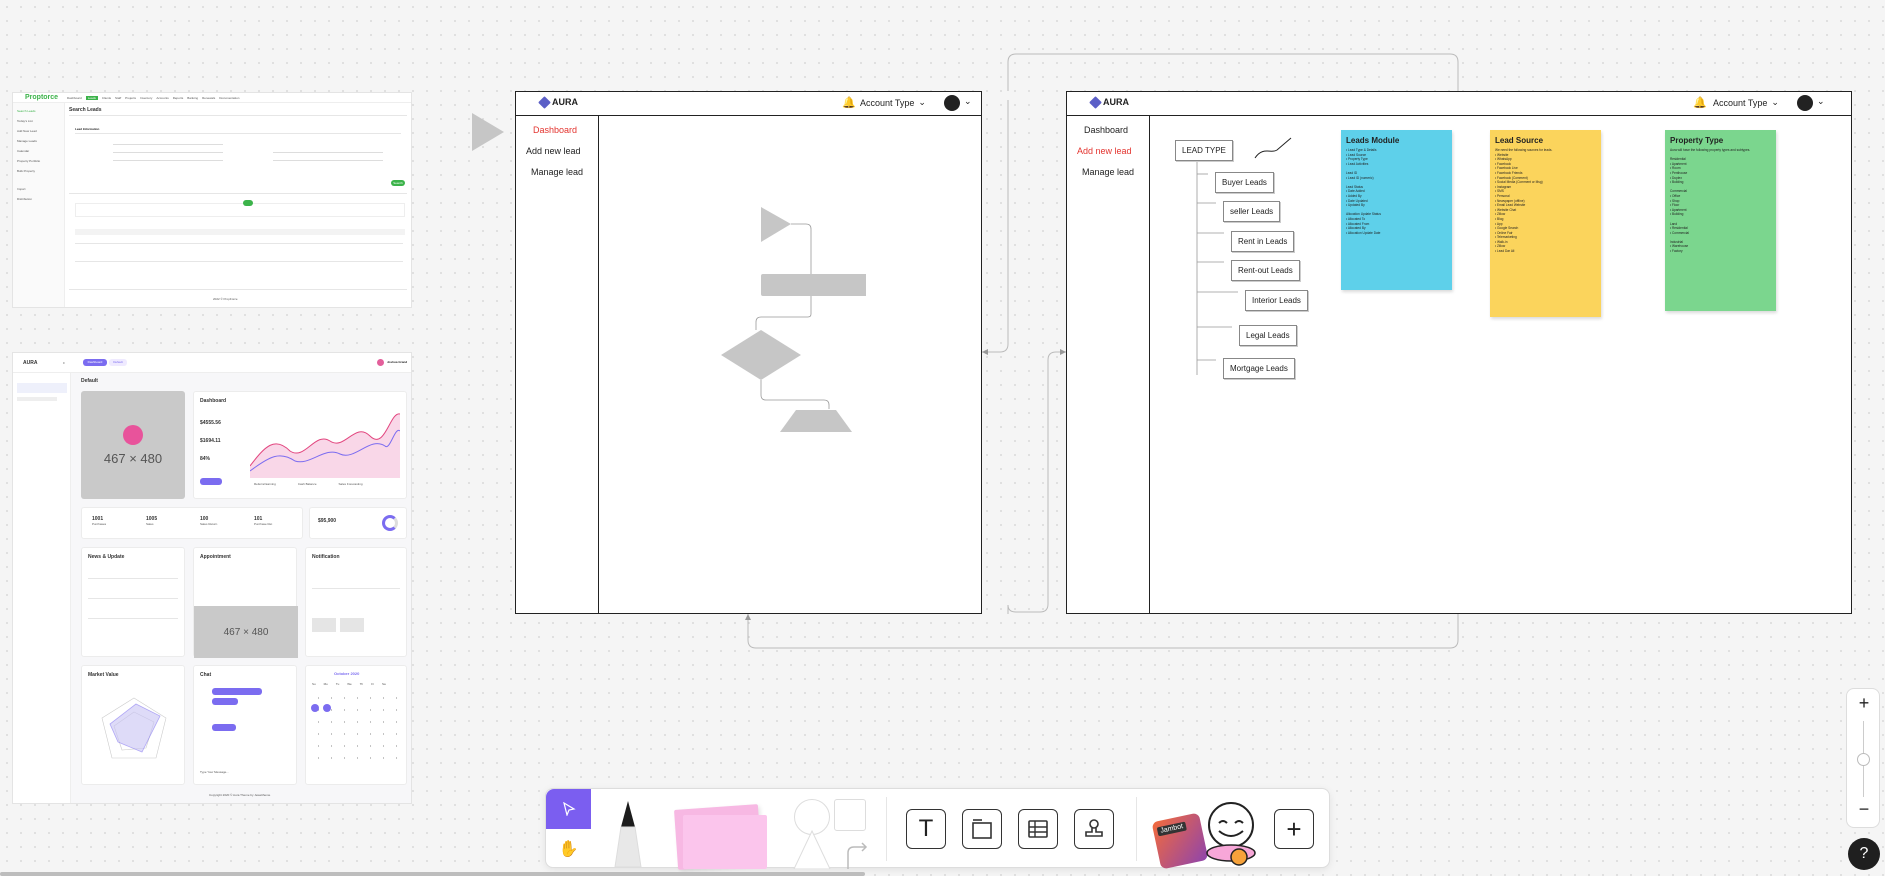  I want to click on ref2-total-card: $95,900, so click(358, 523).